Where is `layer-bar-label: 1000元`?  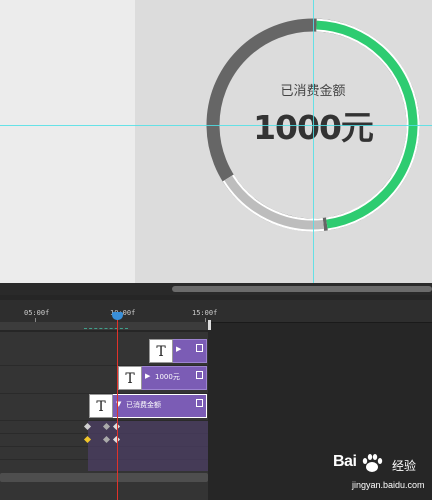
layer-bar-label: 1000元 is located at coordinates (167, 377).